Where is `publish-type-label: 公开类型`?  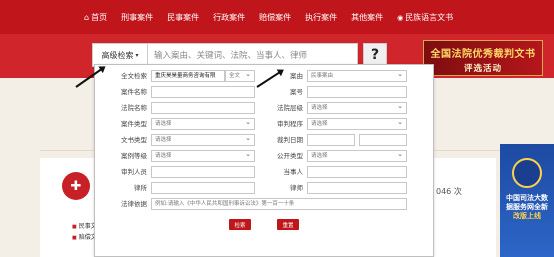
publish-type-label: 公开类型 is located at coordinates (290, 156).